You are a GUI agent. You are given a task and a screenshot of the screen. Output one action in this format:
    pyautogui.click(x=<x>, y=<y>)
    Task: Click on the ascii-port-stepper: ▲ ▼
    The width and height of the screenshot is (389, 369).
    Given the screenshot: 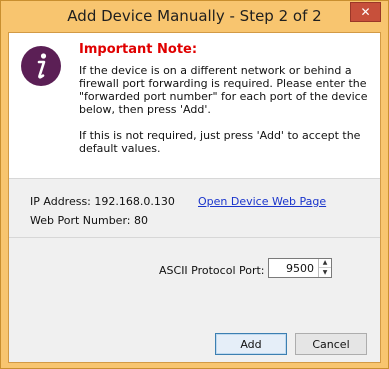 What is the action you would take?
    pyautogui.click(x=300, y=268)
    